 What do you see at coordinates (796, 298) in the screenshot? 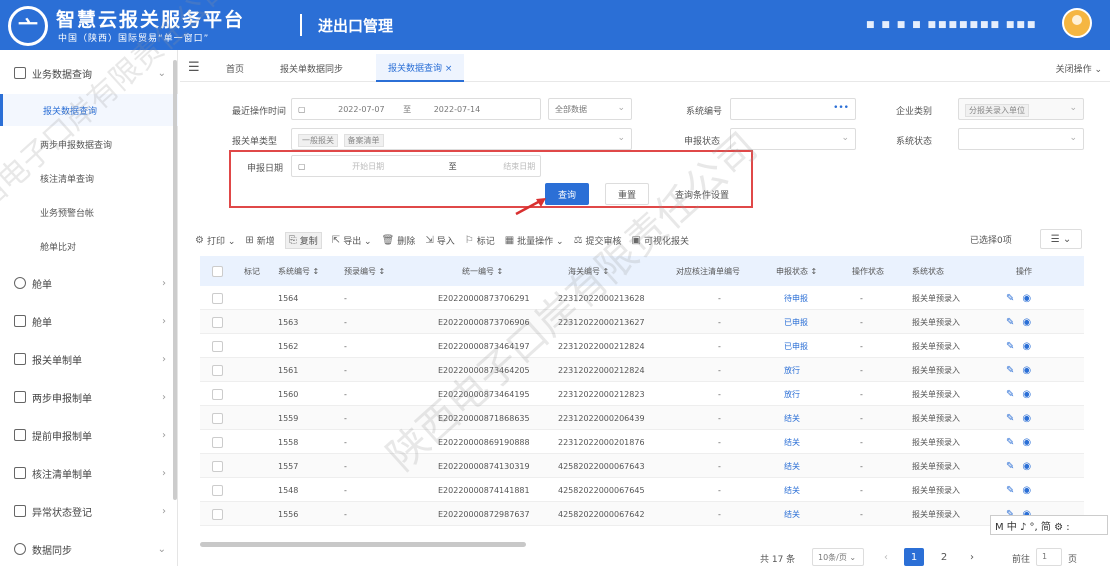
I see `cell-status: 待申报` at bounding box center [796, 298].